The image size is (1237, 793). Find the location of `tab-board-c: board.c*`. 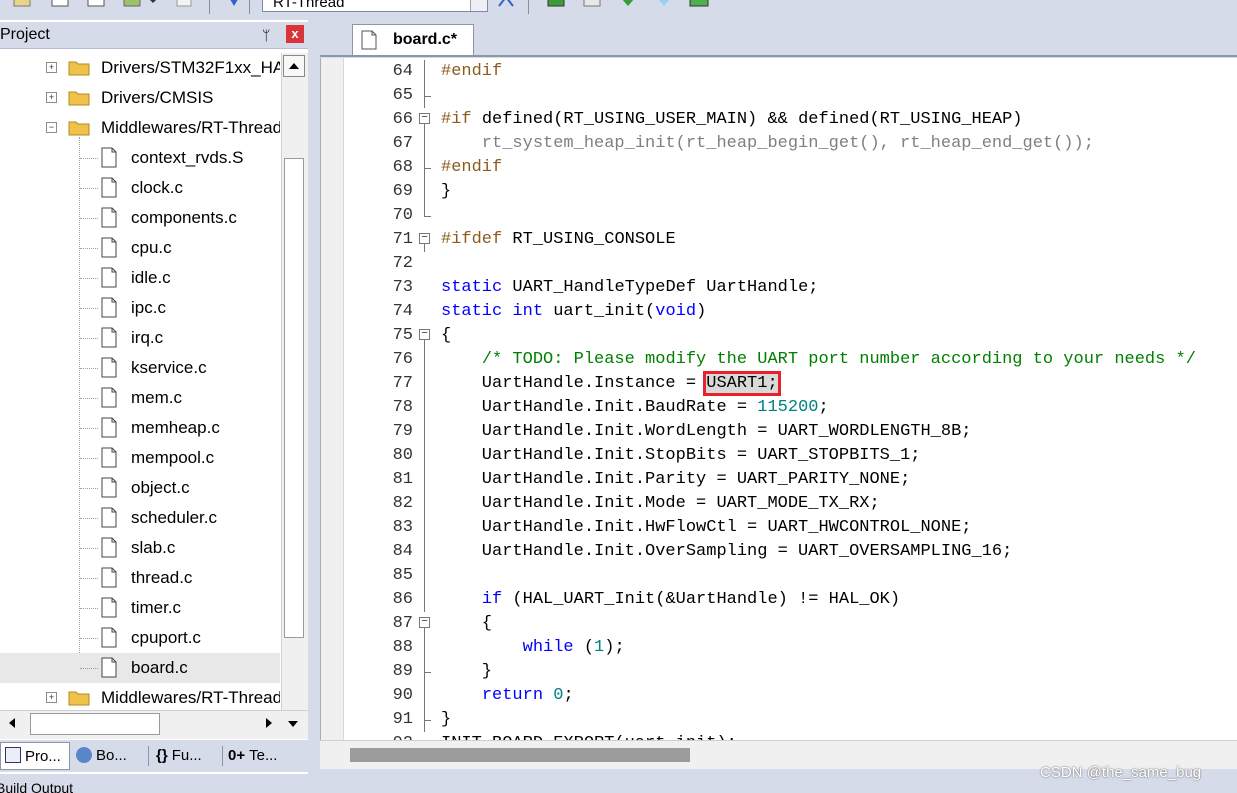

tab-board-c: board.c* is located at coordinates (413, 40).